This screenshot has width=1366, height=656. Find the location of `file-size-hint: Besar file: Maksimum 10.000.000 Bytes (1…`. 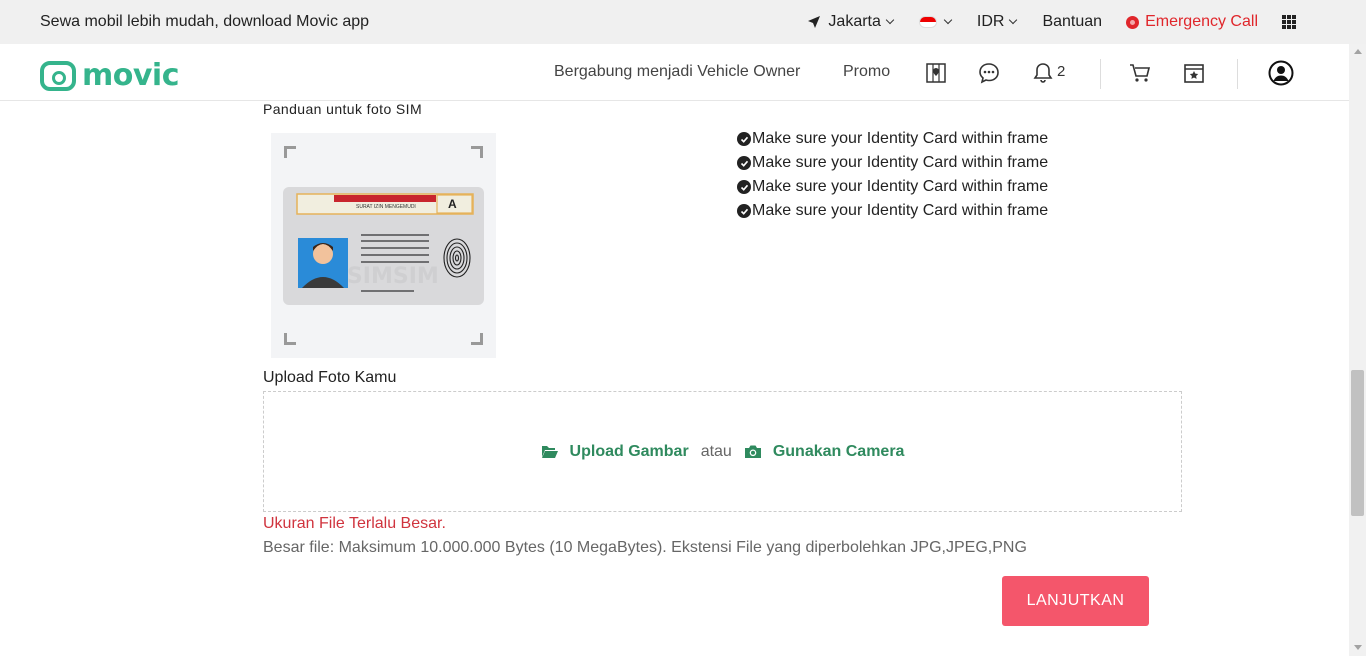

file-size-hint: Besar file: Maksimum 10.000.000 Bytes (1… is located at coordinates (645, 547).